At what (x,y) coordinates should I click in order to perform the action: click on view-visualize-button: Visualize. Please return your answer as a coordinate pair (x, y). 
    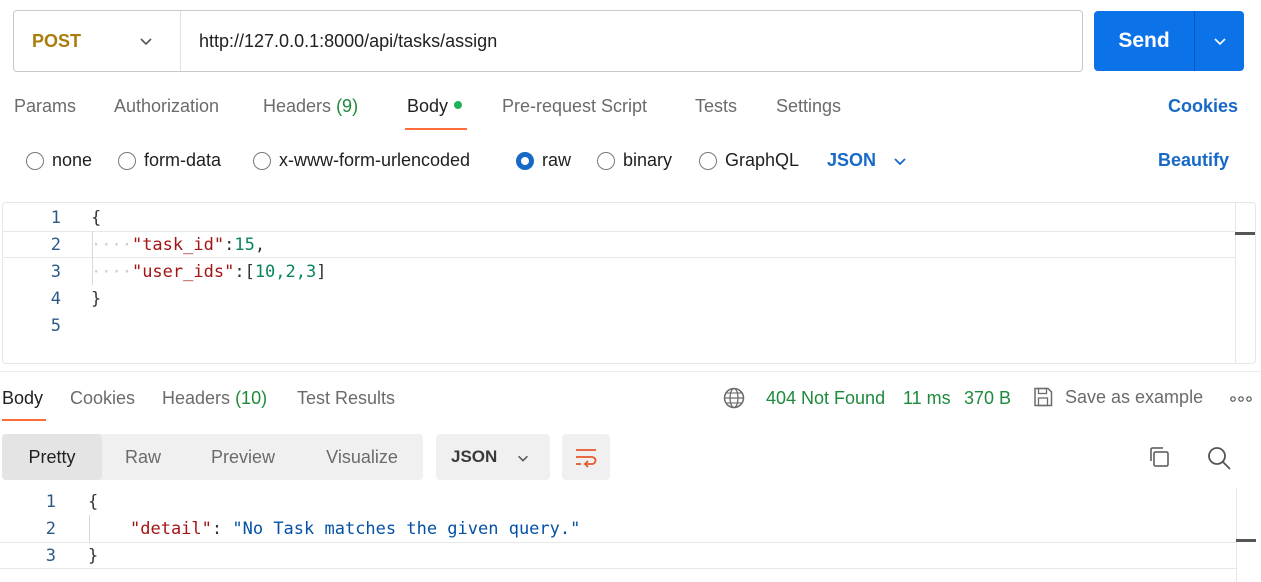
    Looking at the image, I should click on (362, 457).